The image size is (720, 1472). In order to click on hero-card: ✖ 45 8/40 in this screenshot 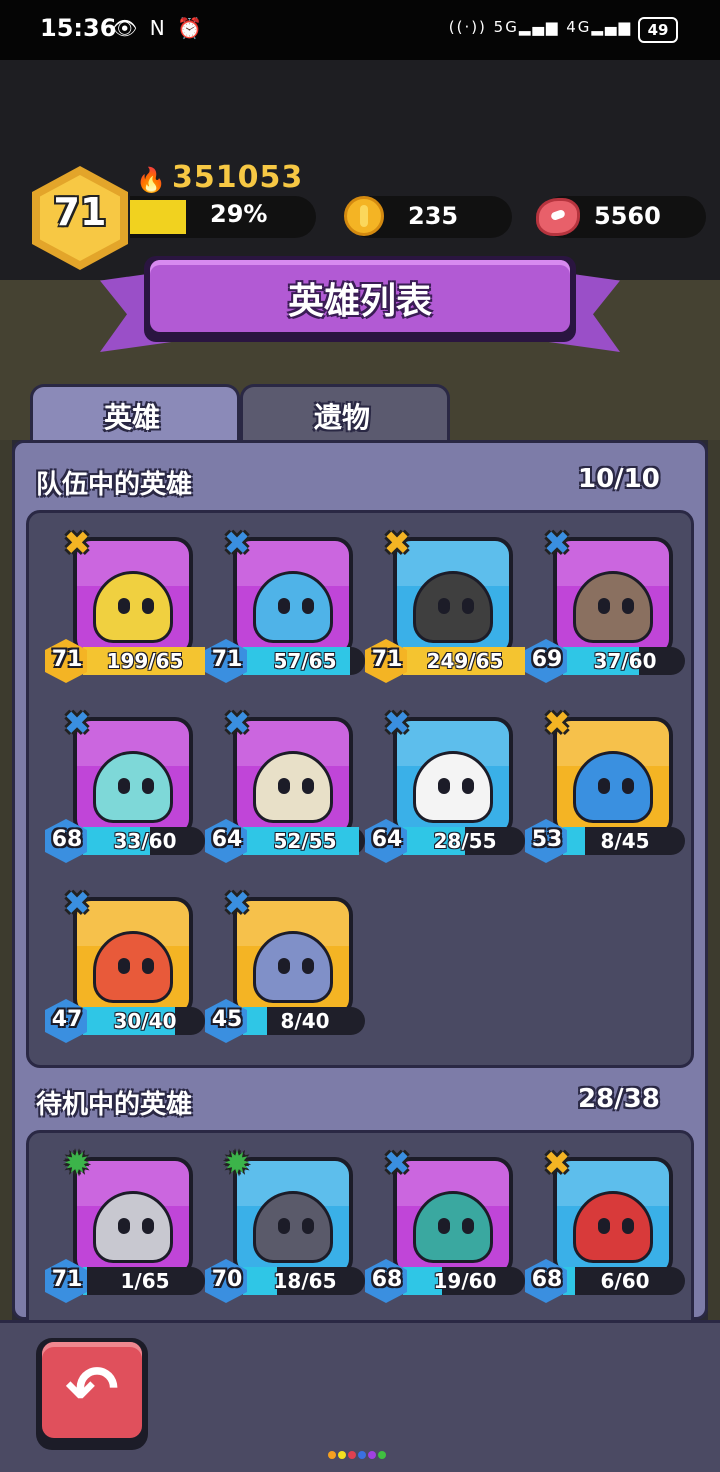, I will do `click(285, 968)`.